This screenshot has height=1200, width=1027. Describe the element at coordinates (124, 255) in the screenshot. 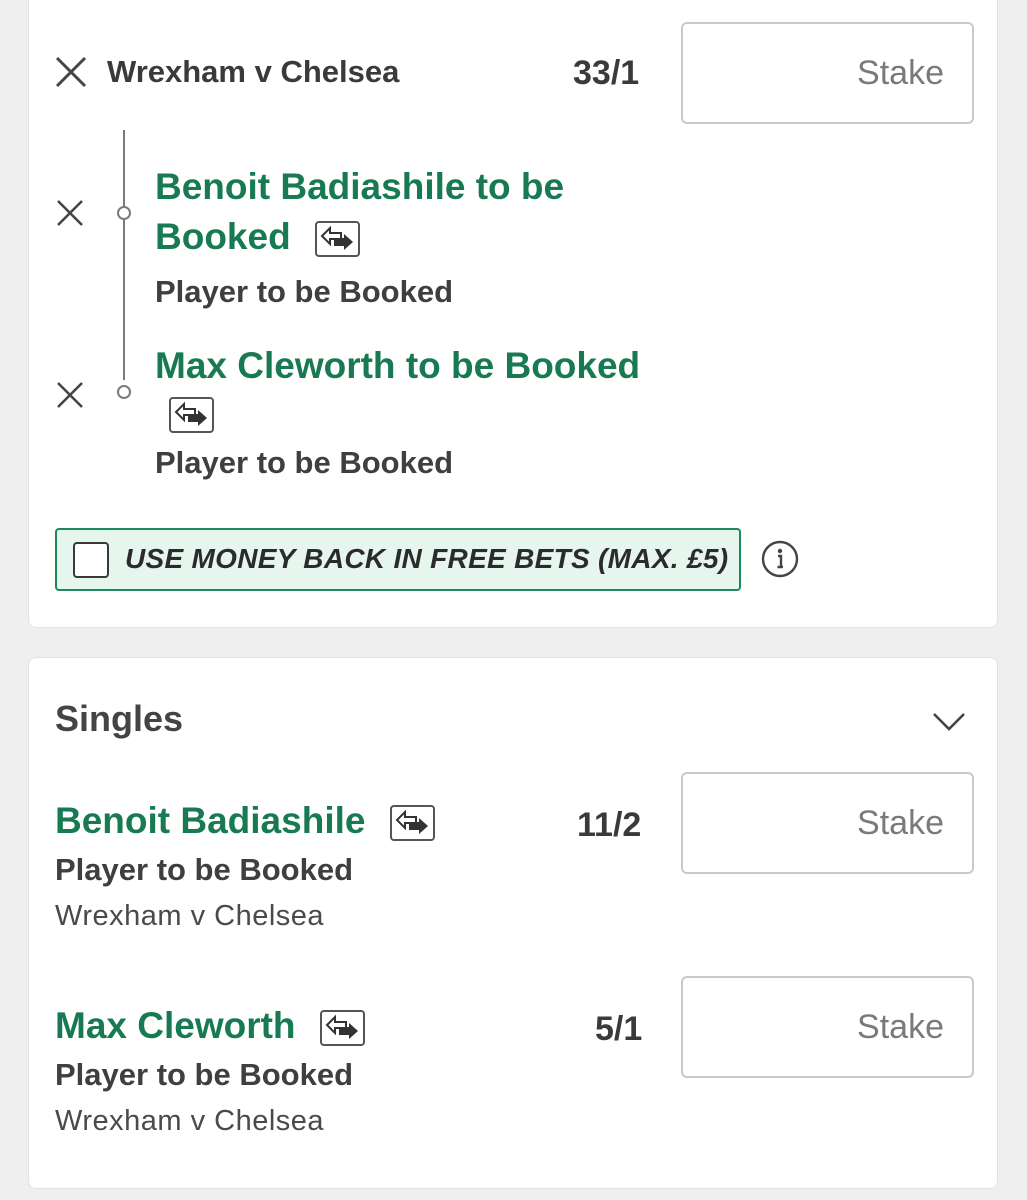

I see `selection-timeline` at that location.